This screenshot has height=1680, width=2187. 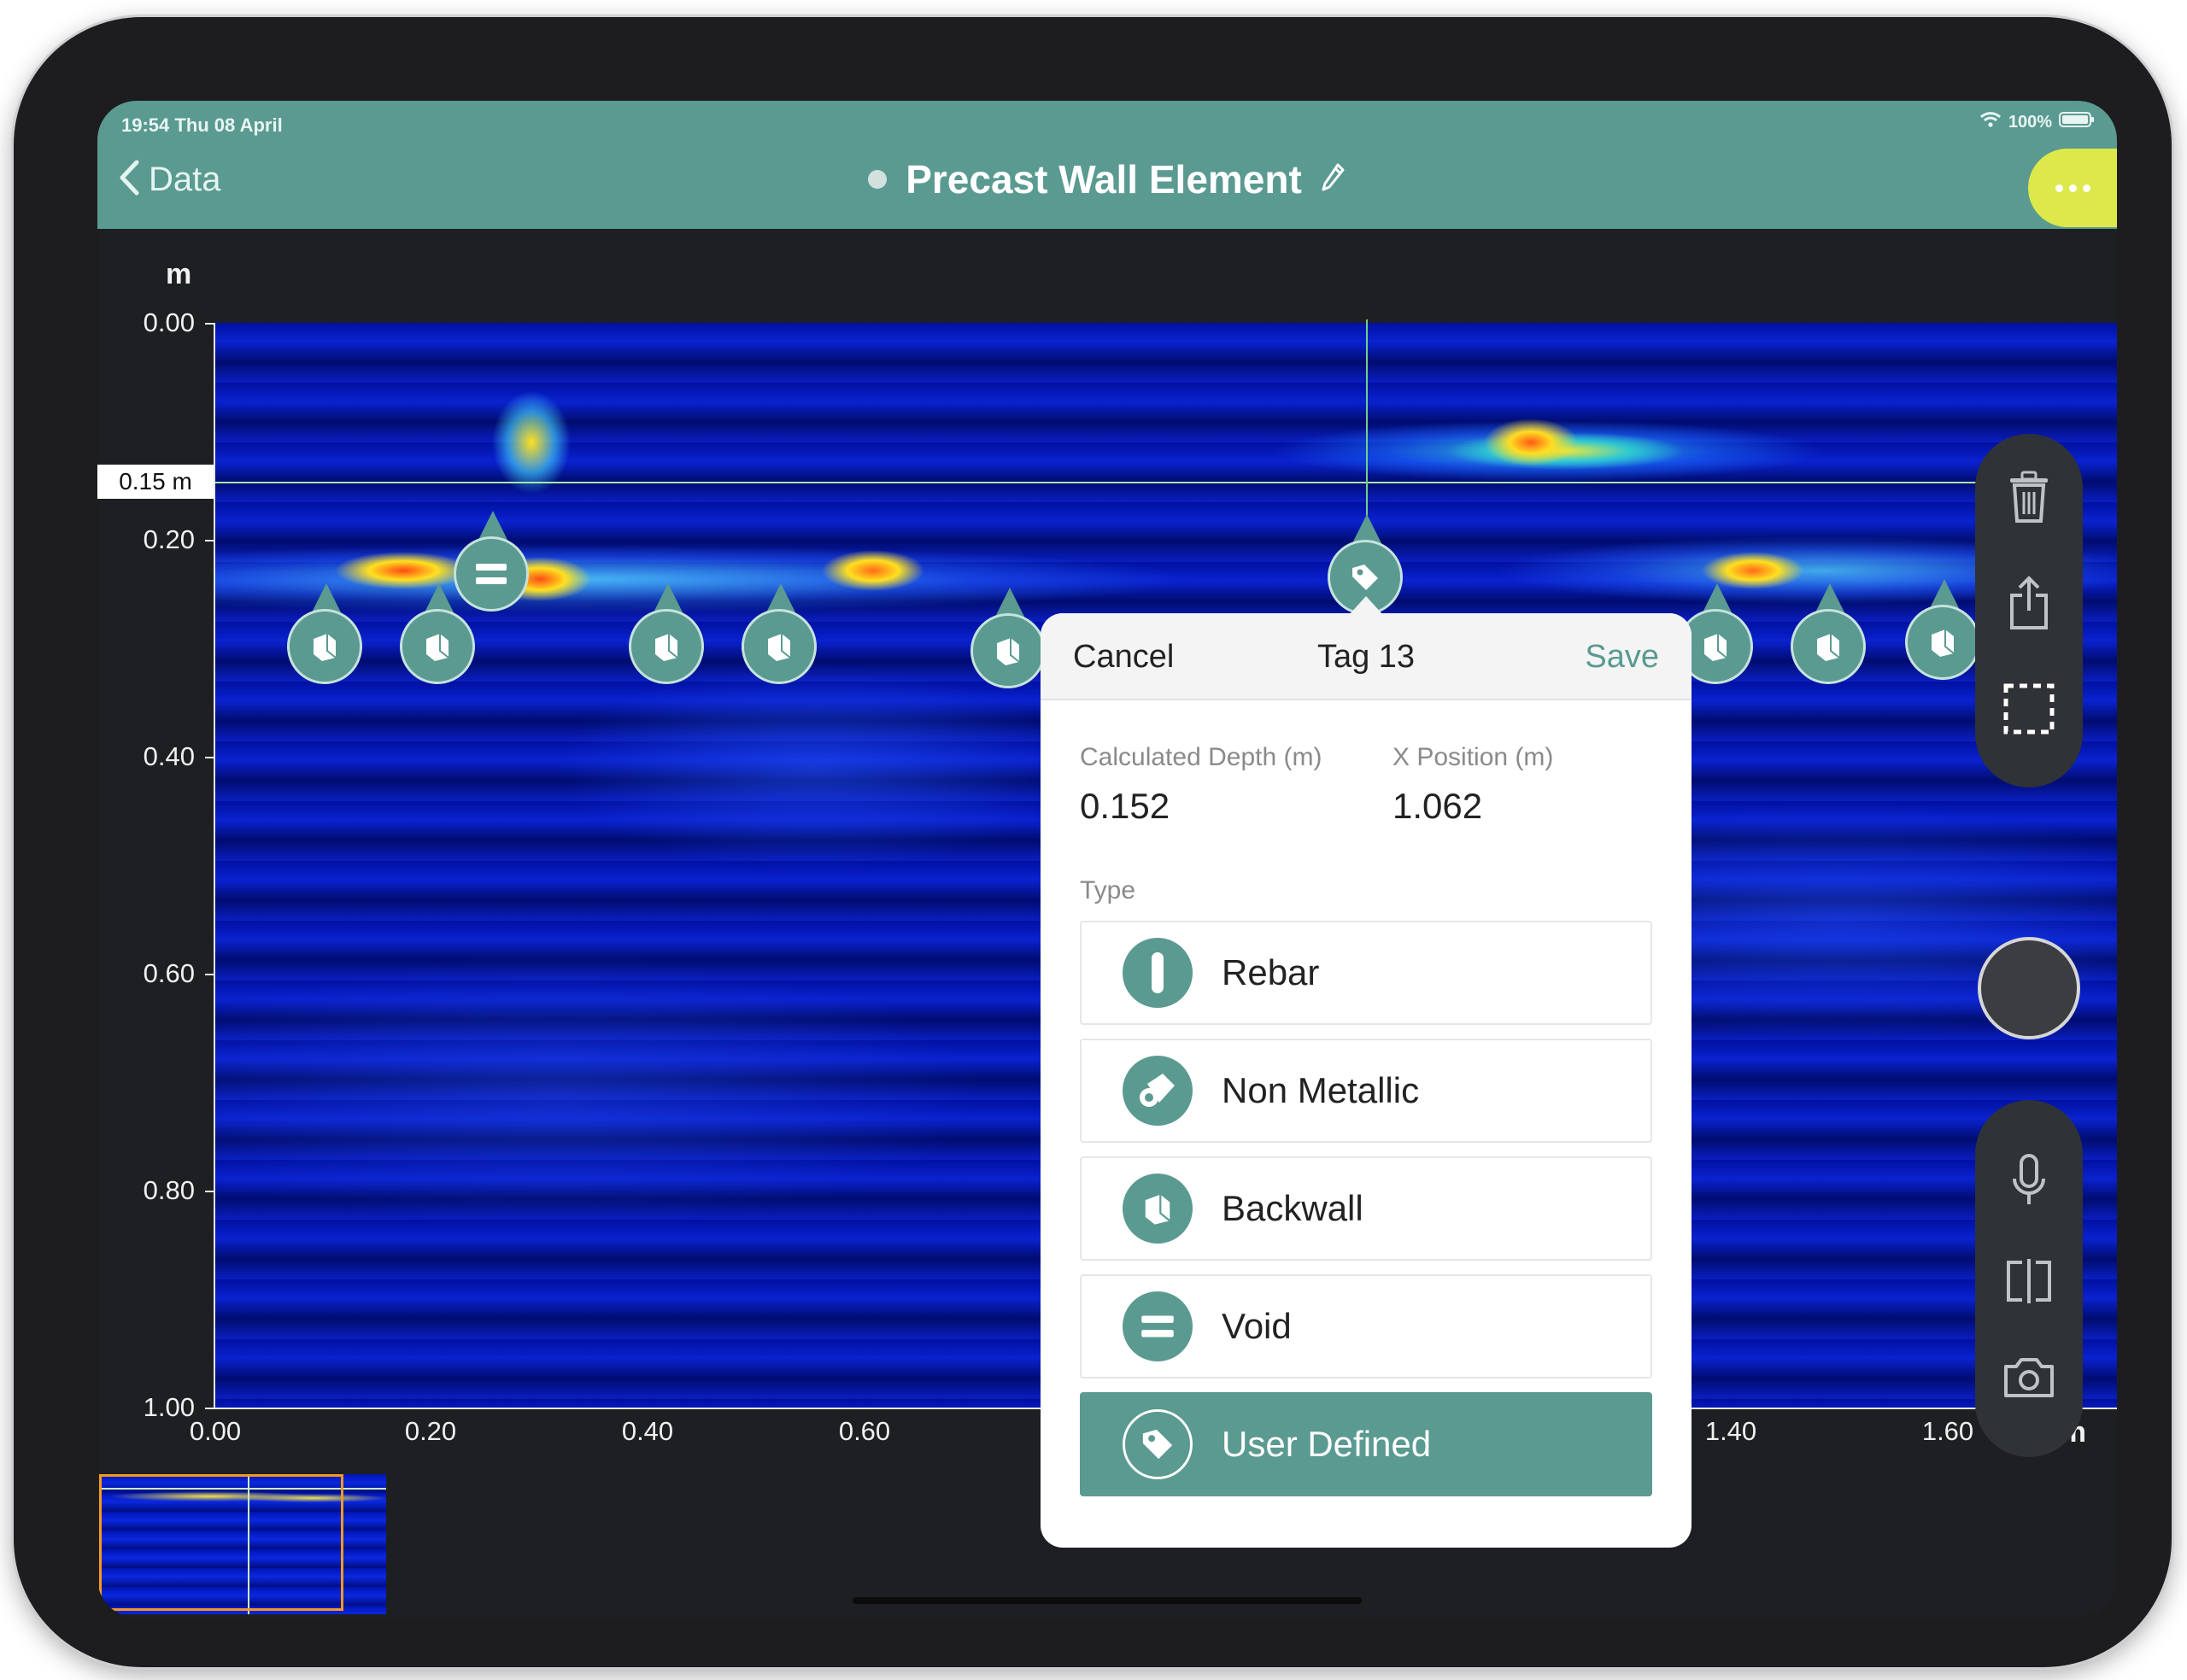 What do you see at coordinates (2072, 188) in the screenshot?
I see `more-options-button` at bounding box center [2072, 188].